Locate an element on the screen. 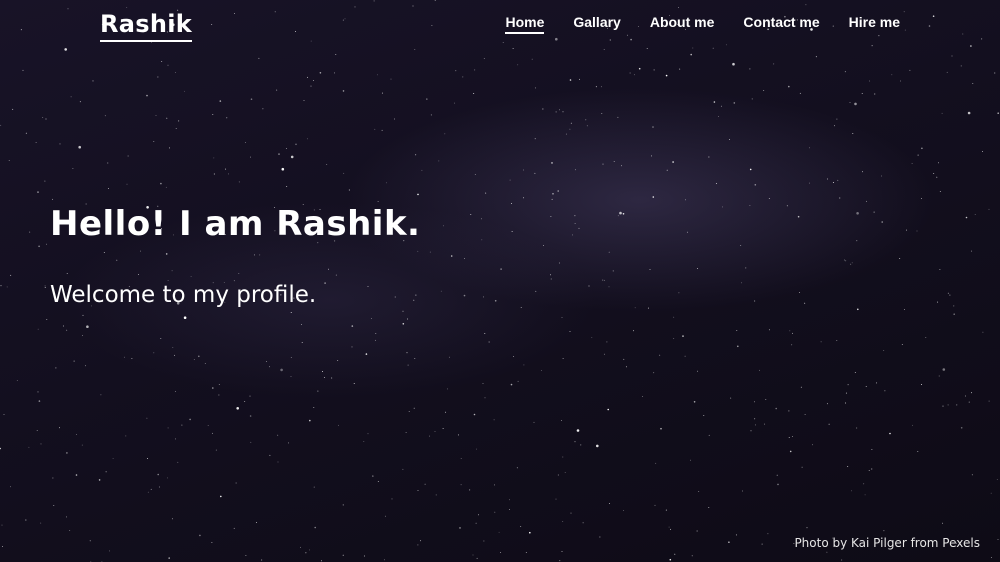  nav-link-gallary: Gallary is located at coordinates (596, 24).